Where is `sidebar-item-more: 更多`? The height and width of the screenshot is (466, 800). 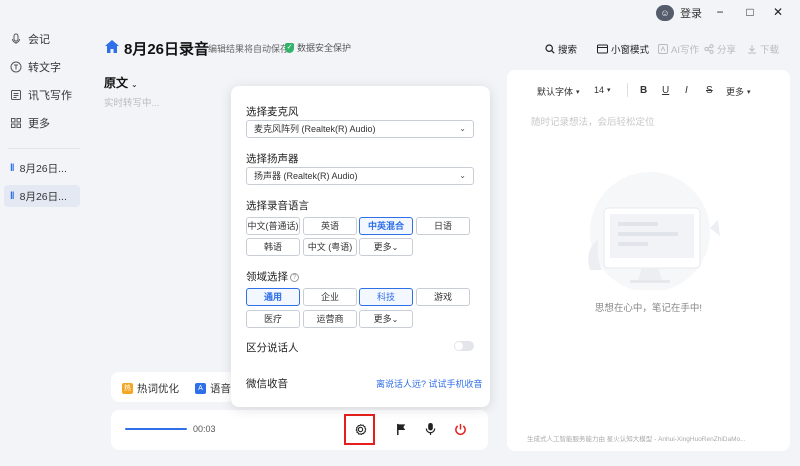
sidebar-item-more: 更多 is located at coordinates (44, 123).